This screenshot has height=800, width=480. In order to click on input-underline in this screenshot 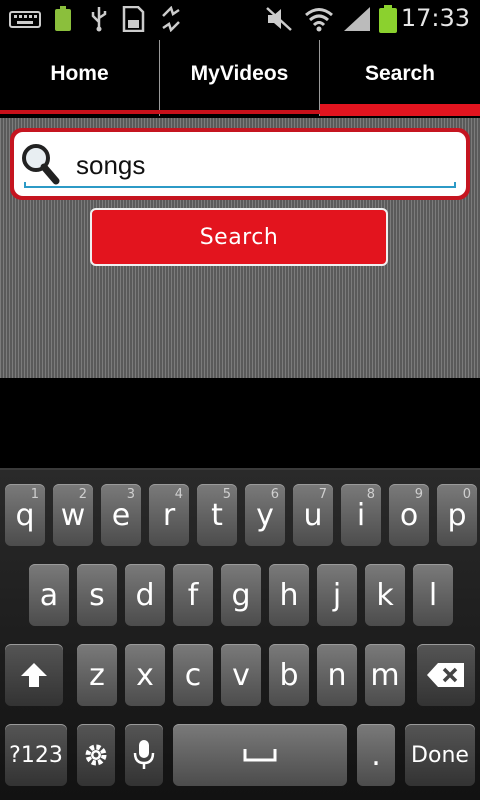, I will do `click(240, 185)`.